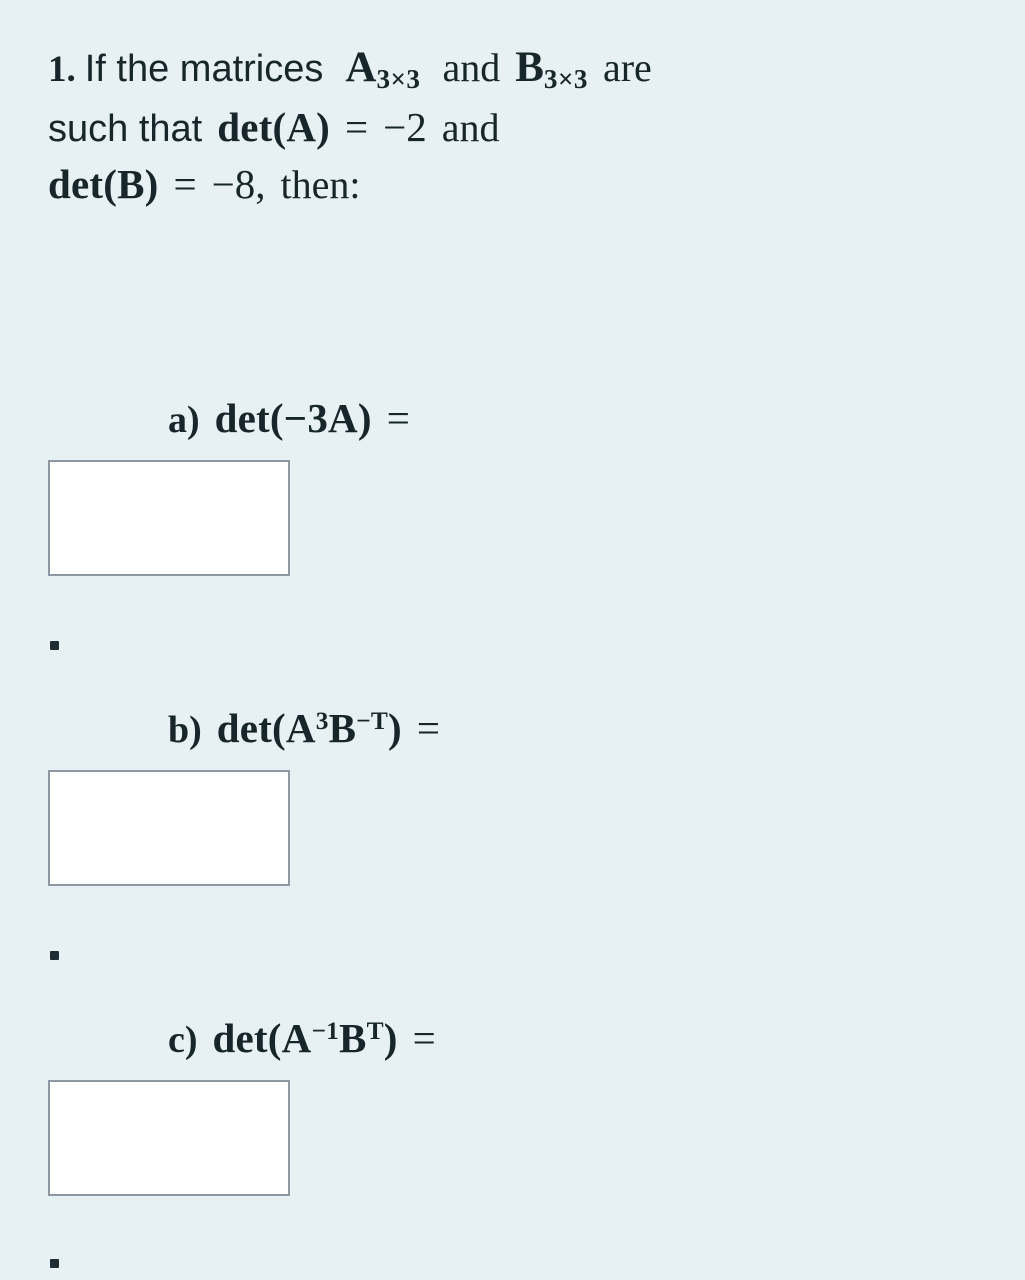 The width and height of the screenshot is (1025, 1280). Describe the element at coordinates (361, 67) in the screenshot. I see `matrix-a-letter: A` at that location.